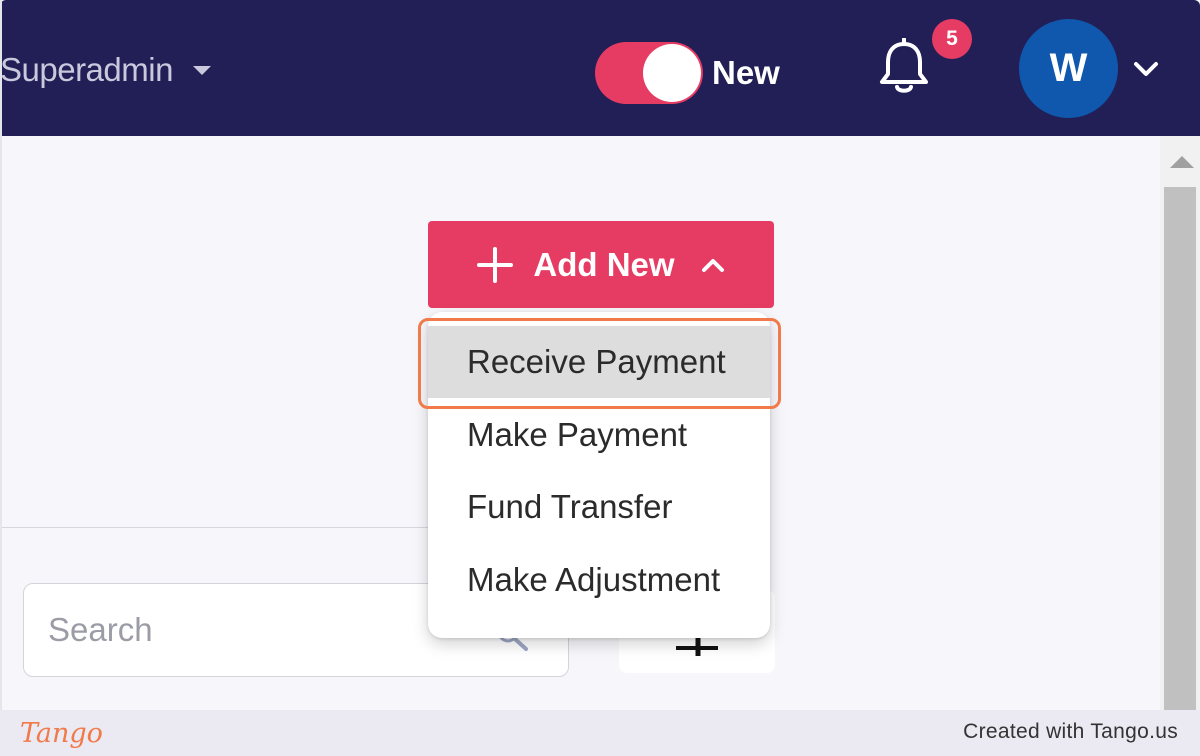 This screenshot has height=756, width=1200. I want to click on menu-item-make-adjustment: Make Adjustment, so click(599, 580).